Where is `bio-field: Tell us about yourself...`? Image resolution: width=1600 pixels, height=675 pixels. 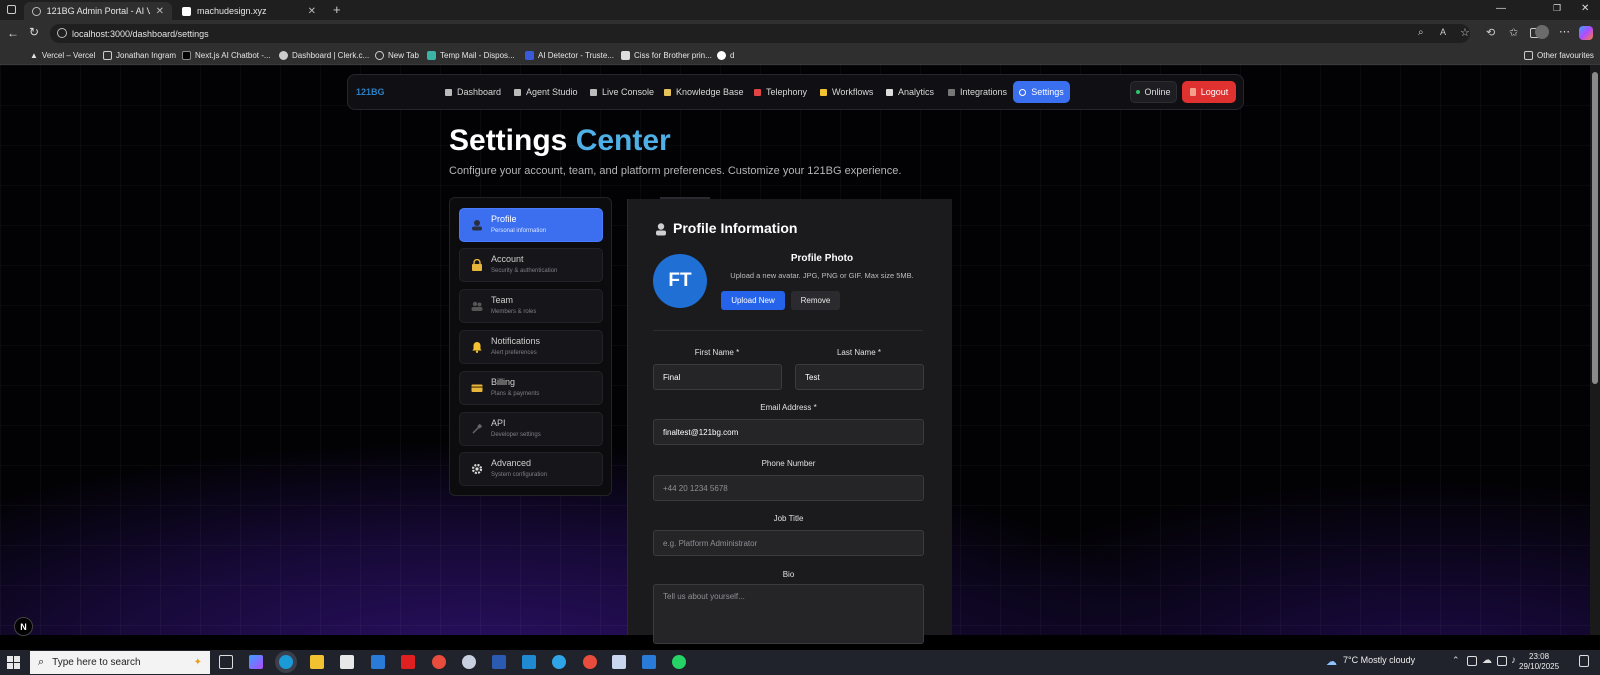
bio-field: Tell us about yourself... is located at coordinates (788, 614).